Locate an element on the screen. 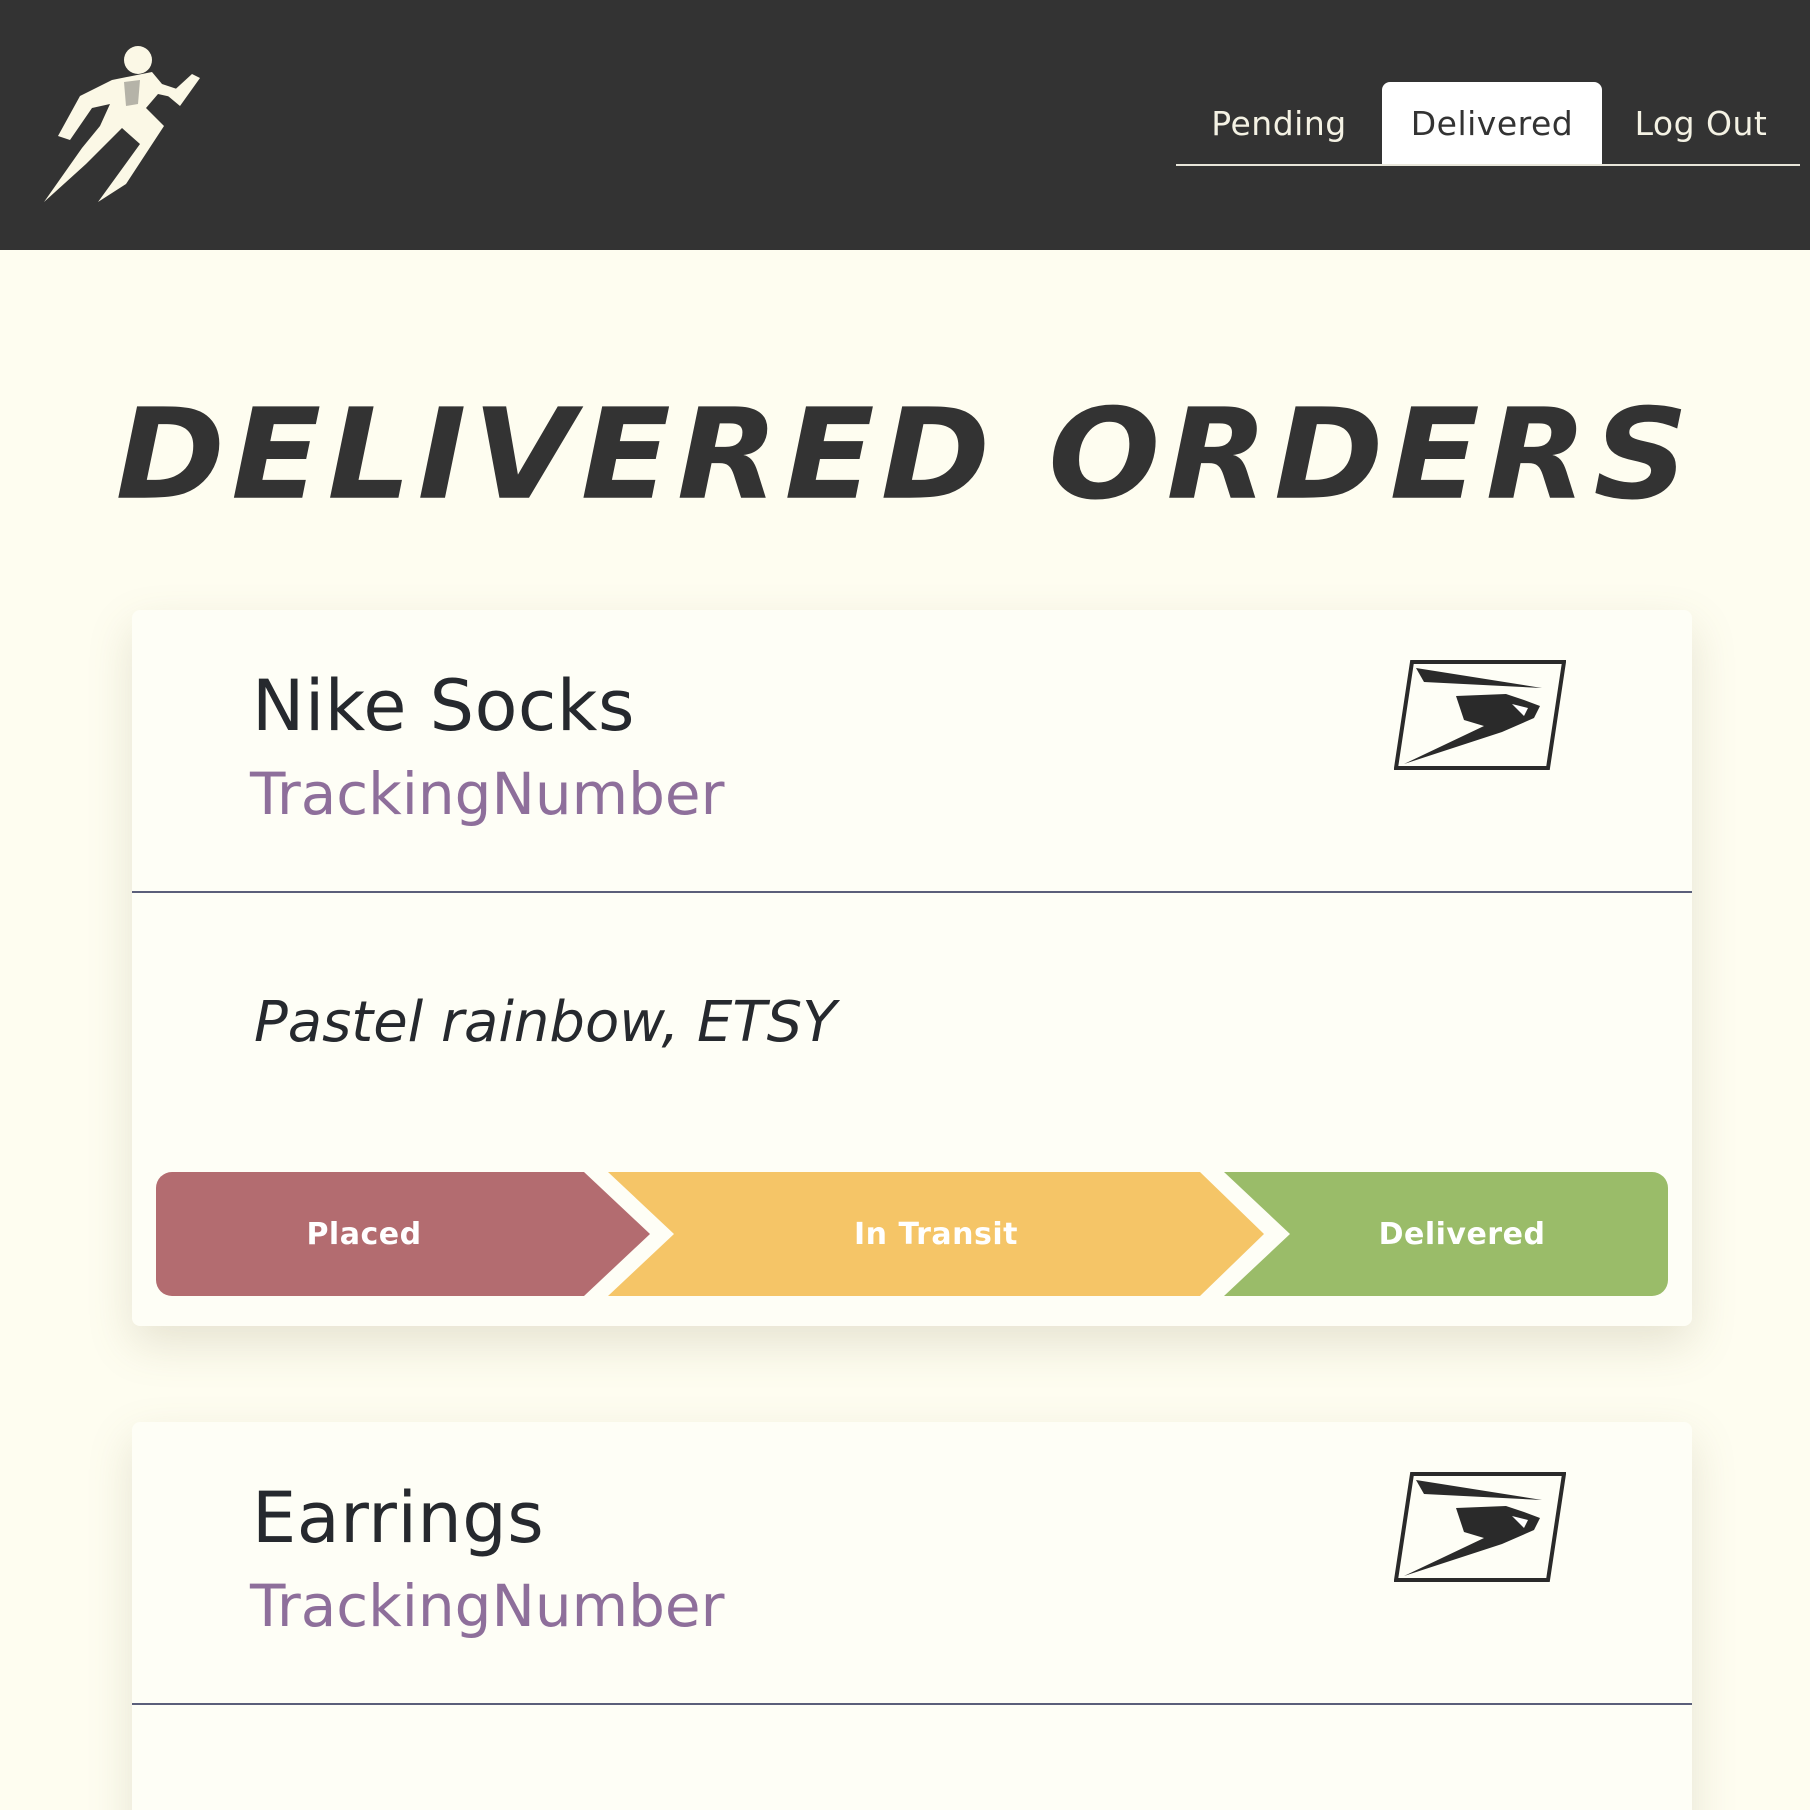 Image resolution: width=1810 pixels, height=1810 pixels. tab-pending: Pending is located at coordinates (1279, 123).